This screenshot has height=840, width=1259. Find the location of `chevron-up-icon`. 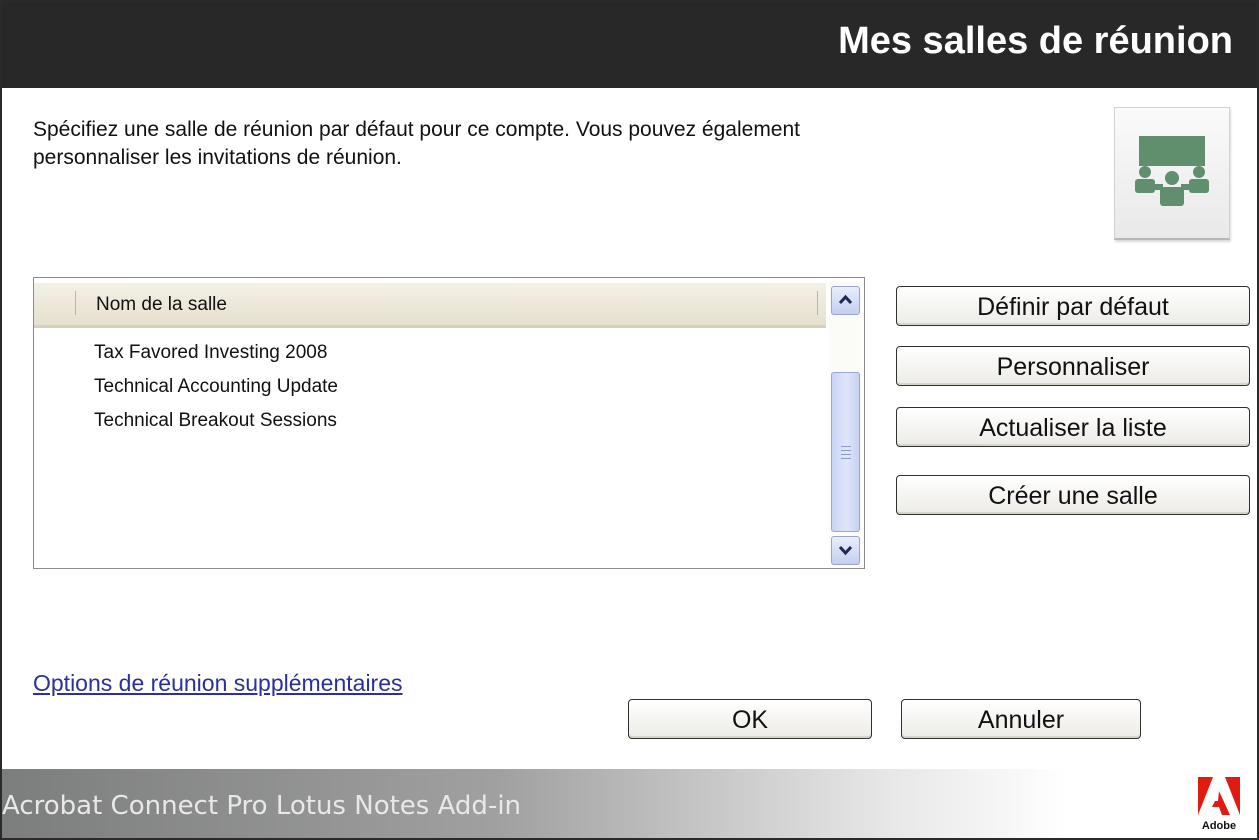

chevron-up-icon is located at coordinates (845, 299).